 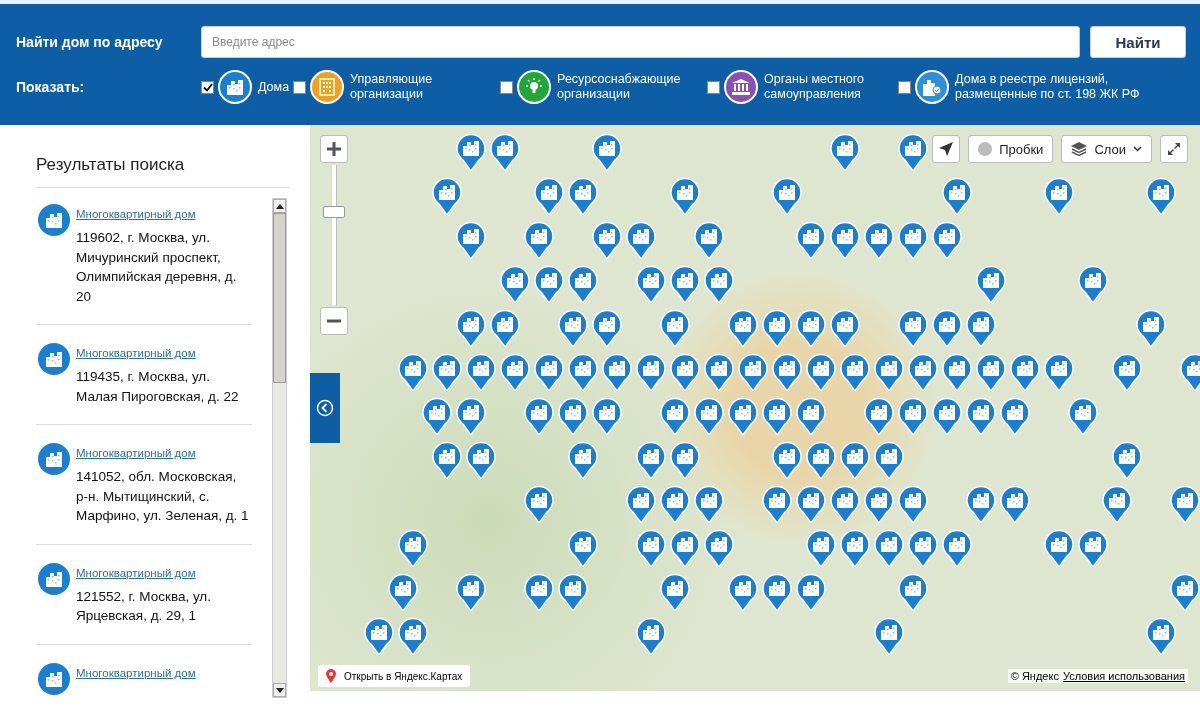 I want to click on scrollbar, so click(x=279, y=448).